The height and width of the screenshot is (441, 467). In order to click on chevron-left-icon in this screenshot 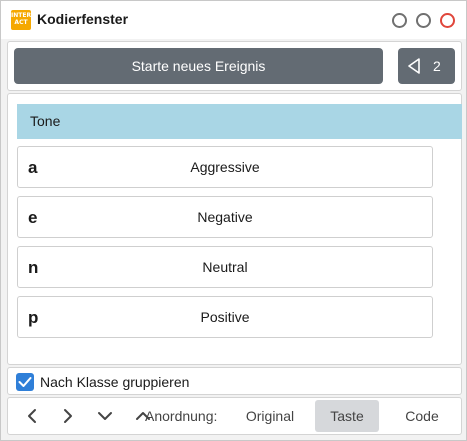, I will do `click(32, 416)`.